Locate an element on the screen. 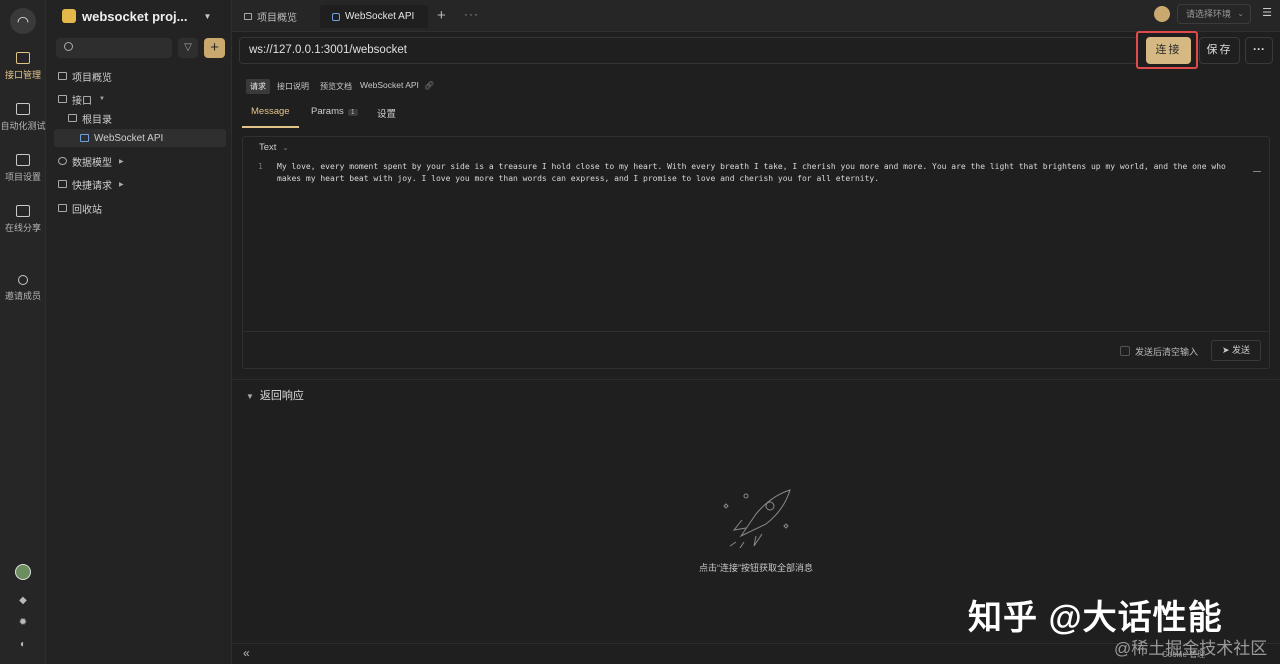  rail-item-automation: 自动化测试 is located at coordinates (23, 117).